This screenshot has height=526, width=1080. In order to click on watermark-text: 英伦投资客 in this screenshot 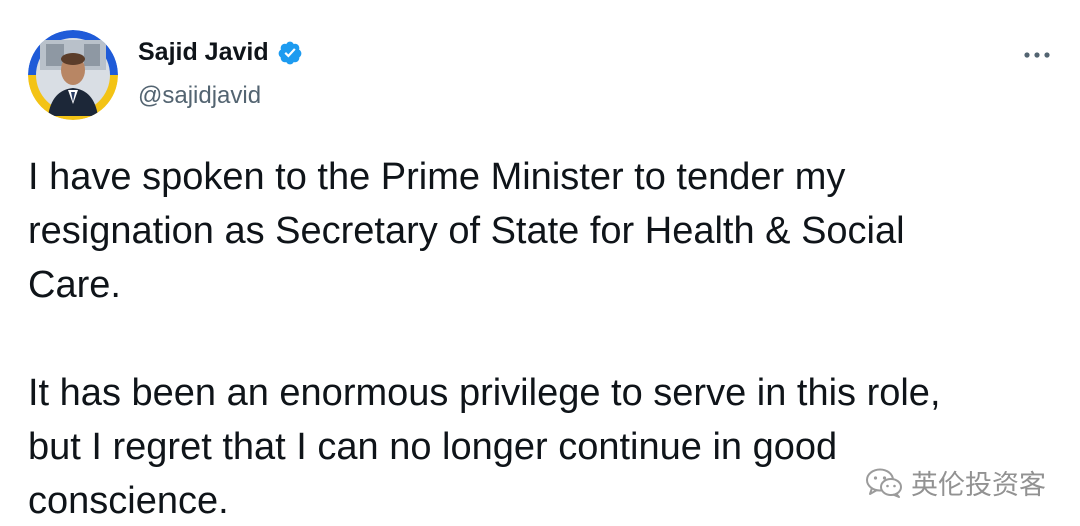, I will do `click(978, 485)`.